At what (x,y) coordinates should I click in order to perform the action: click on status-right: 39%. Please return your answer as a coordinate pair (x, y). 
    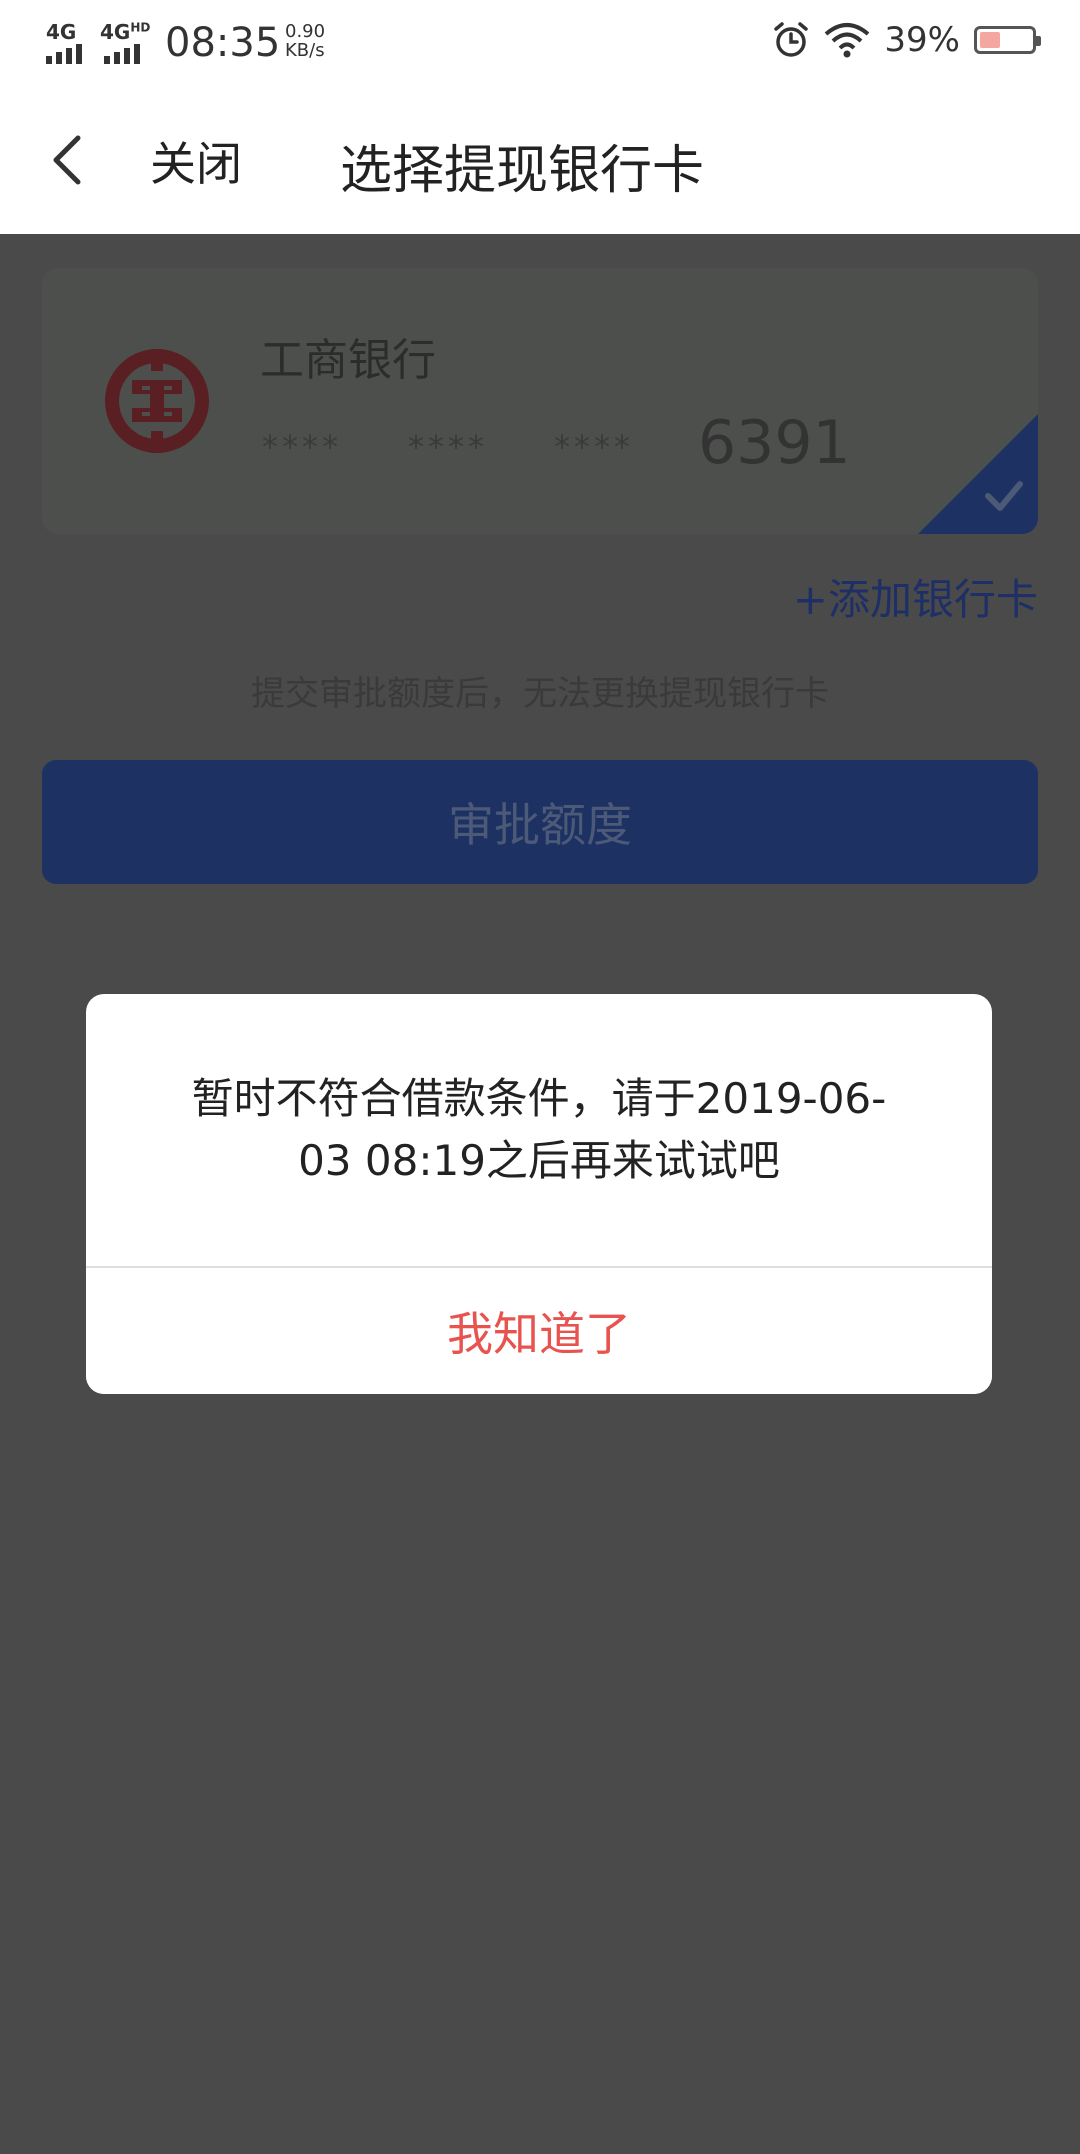
    Looking at the image, I should click on (906, 40).